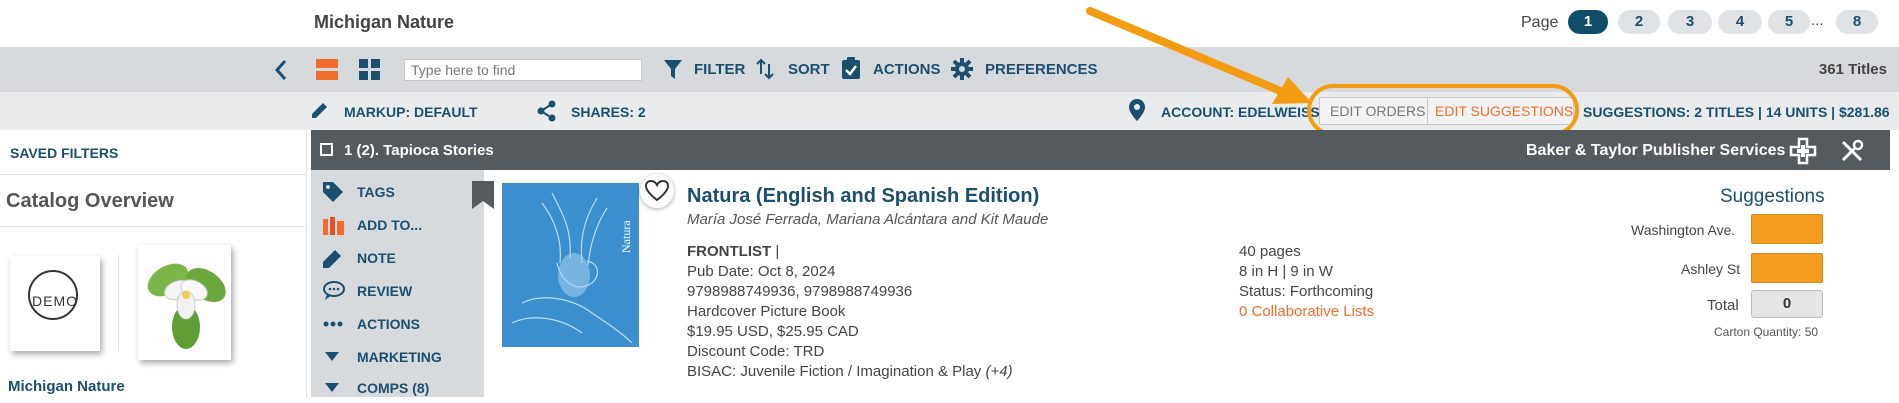 The image size is (1899, 403). Describe the element at coordinates (1306, 291) in the screenshot. I see `status: Status: Forthcoming` at that location.